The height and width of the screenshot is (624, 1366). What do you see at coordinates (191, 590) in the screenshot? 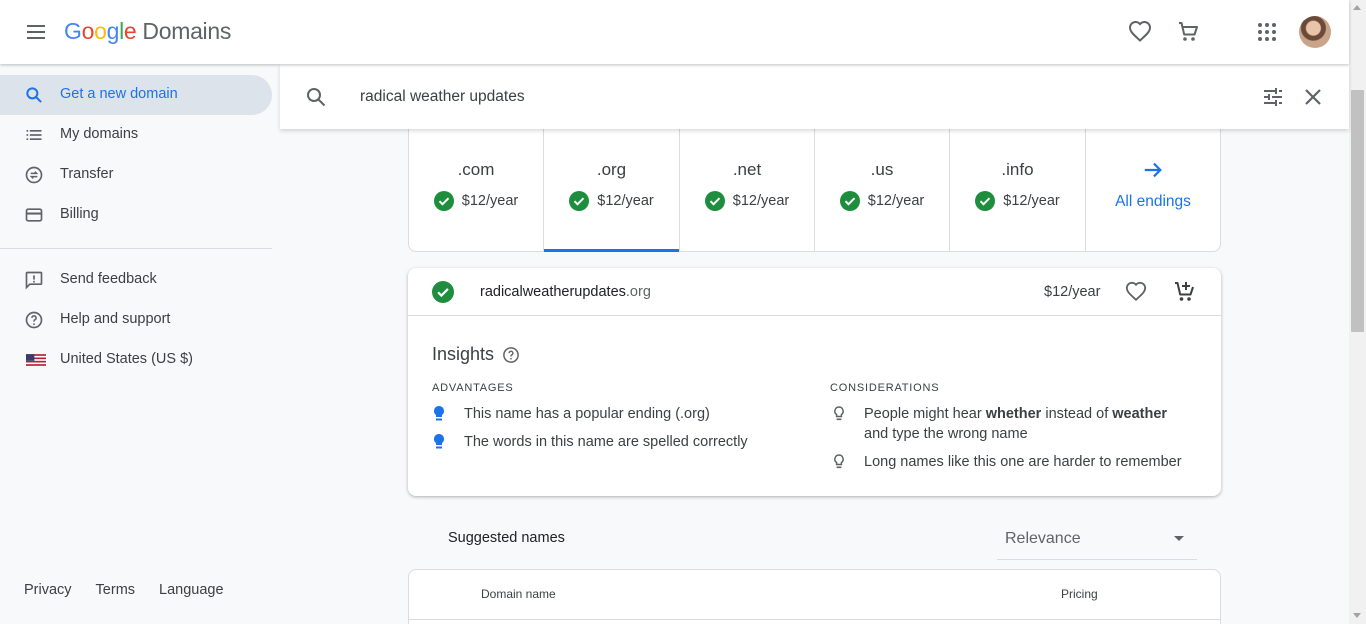
I see `language-link: Language` at bounding box center [191, 590].